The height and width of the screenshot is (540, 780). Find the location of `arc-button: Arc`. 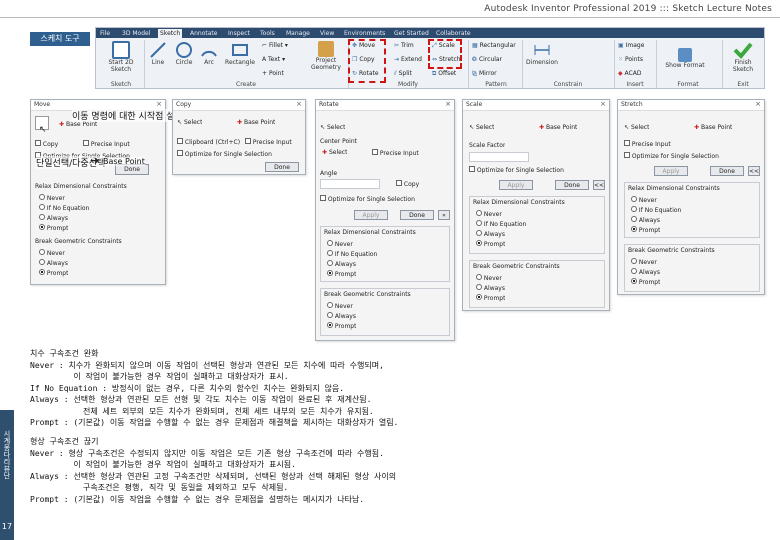

arc-button: Arc is located at coordinates (209, 53).